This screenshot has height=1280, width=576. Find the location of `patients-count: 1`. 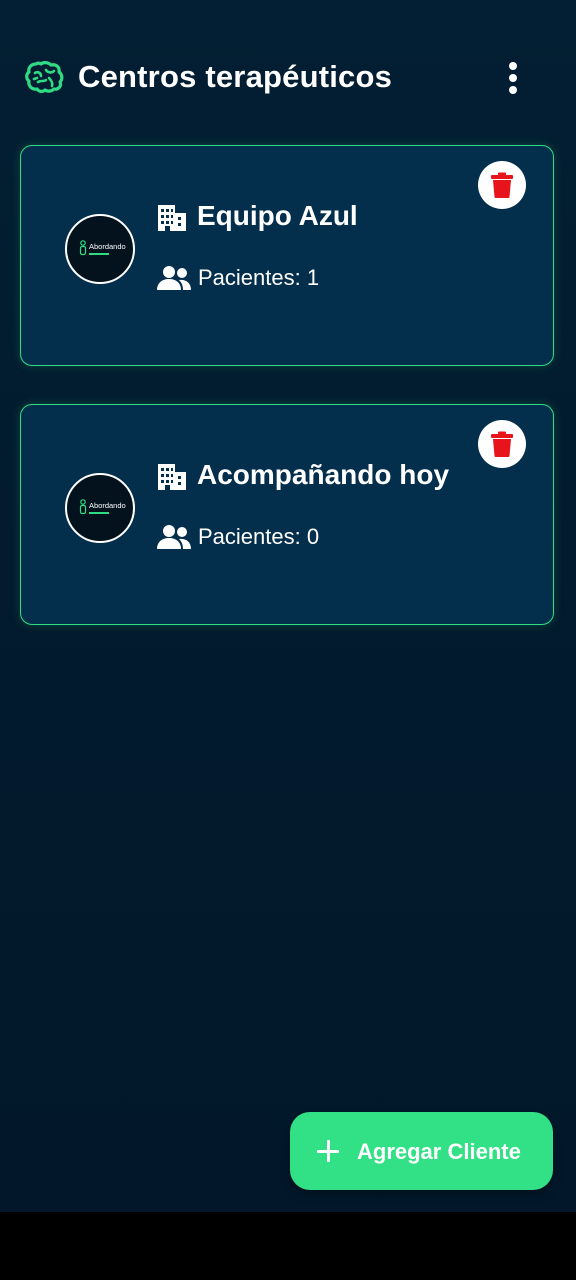

patients-count: 1 is located at coordinates (313, 277).